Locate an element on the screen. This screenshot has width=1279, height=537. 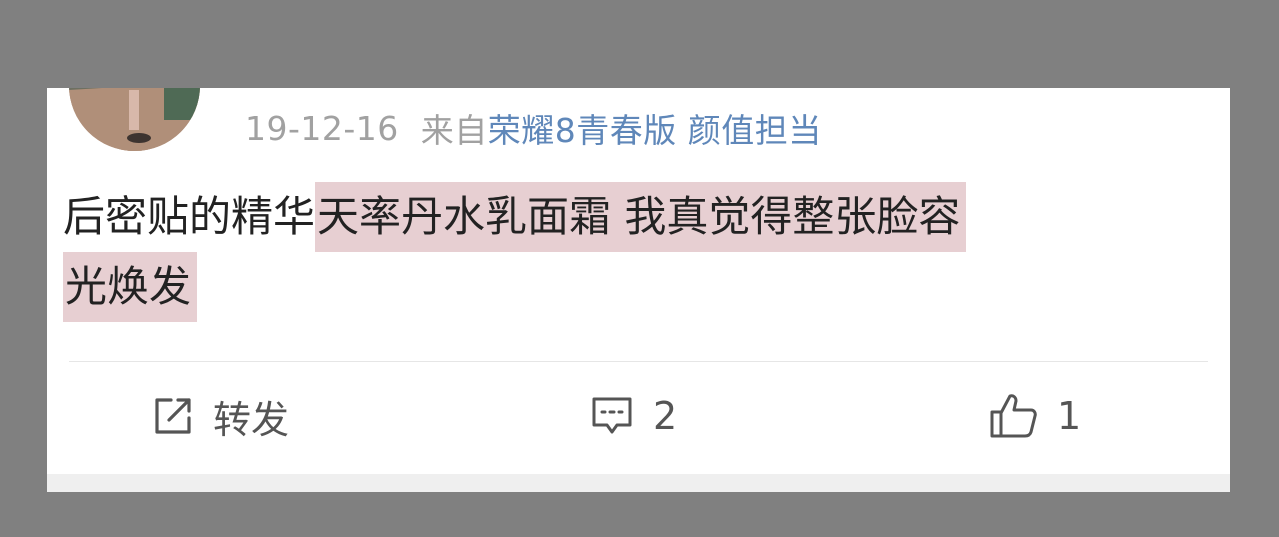
comment-count: 2 is located at coordinates (665, 416).